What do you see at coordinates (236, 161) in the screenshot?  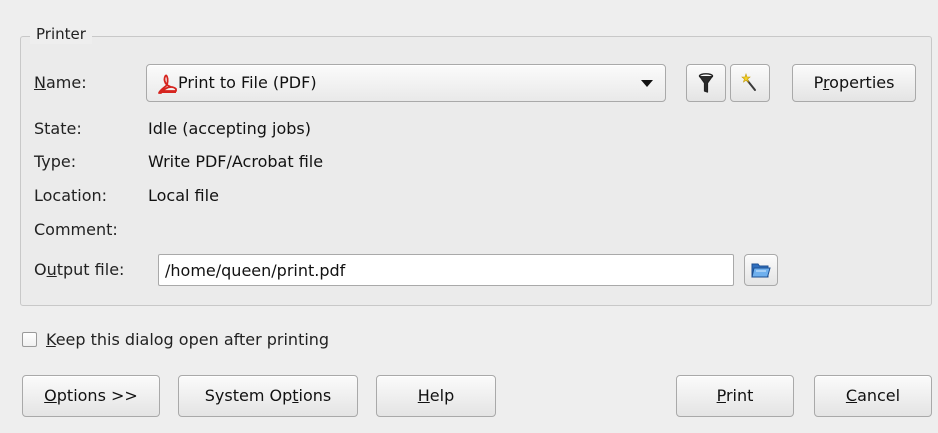 I see `type-value: Write PDF/Acrobat file` at bounding box center [236, 161].